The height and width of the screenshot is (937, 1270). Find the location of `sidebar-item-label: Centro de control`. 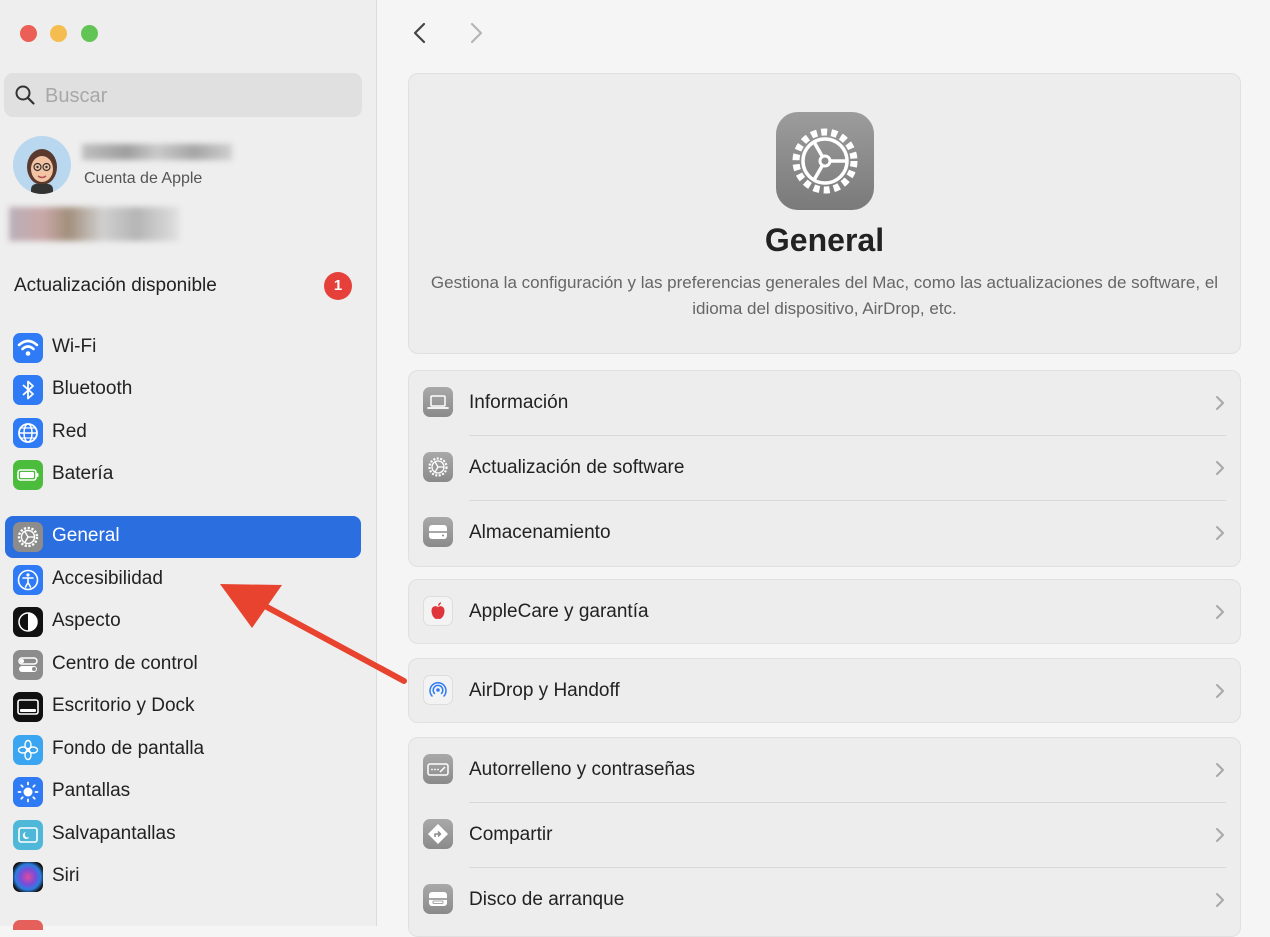

sidebar-item-label: Centro de control is located at coordinates (125, 663).